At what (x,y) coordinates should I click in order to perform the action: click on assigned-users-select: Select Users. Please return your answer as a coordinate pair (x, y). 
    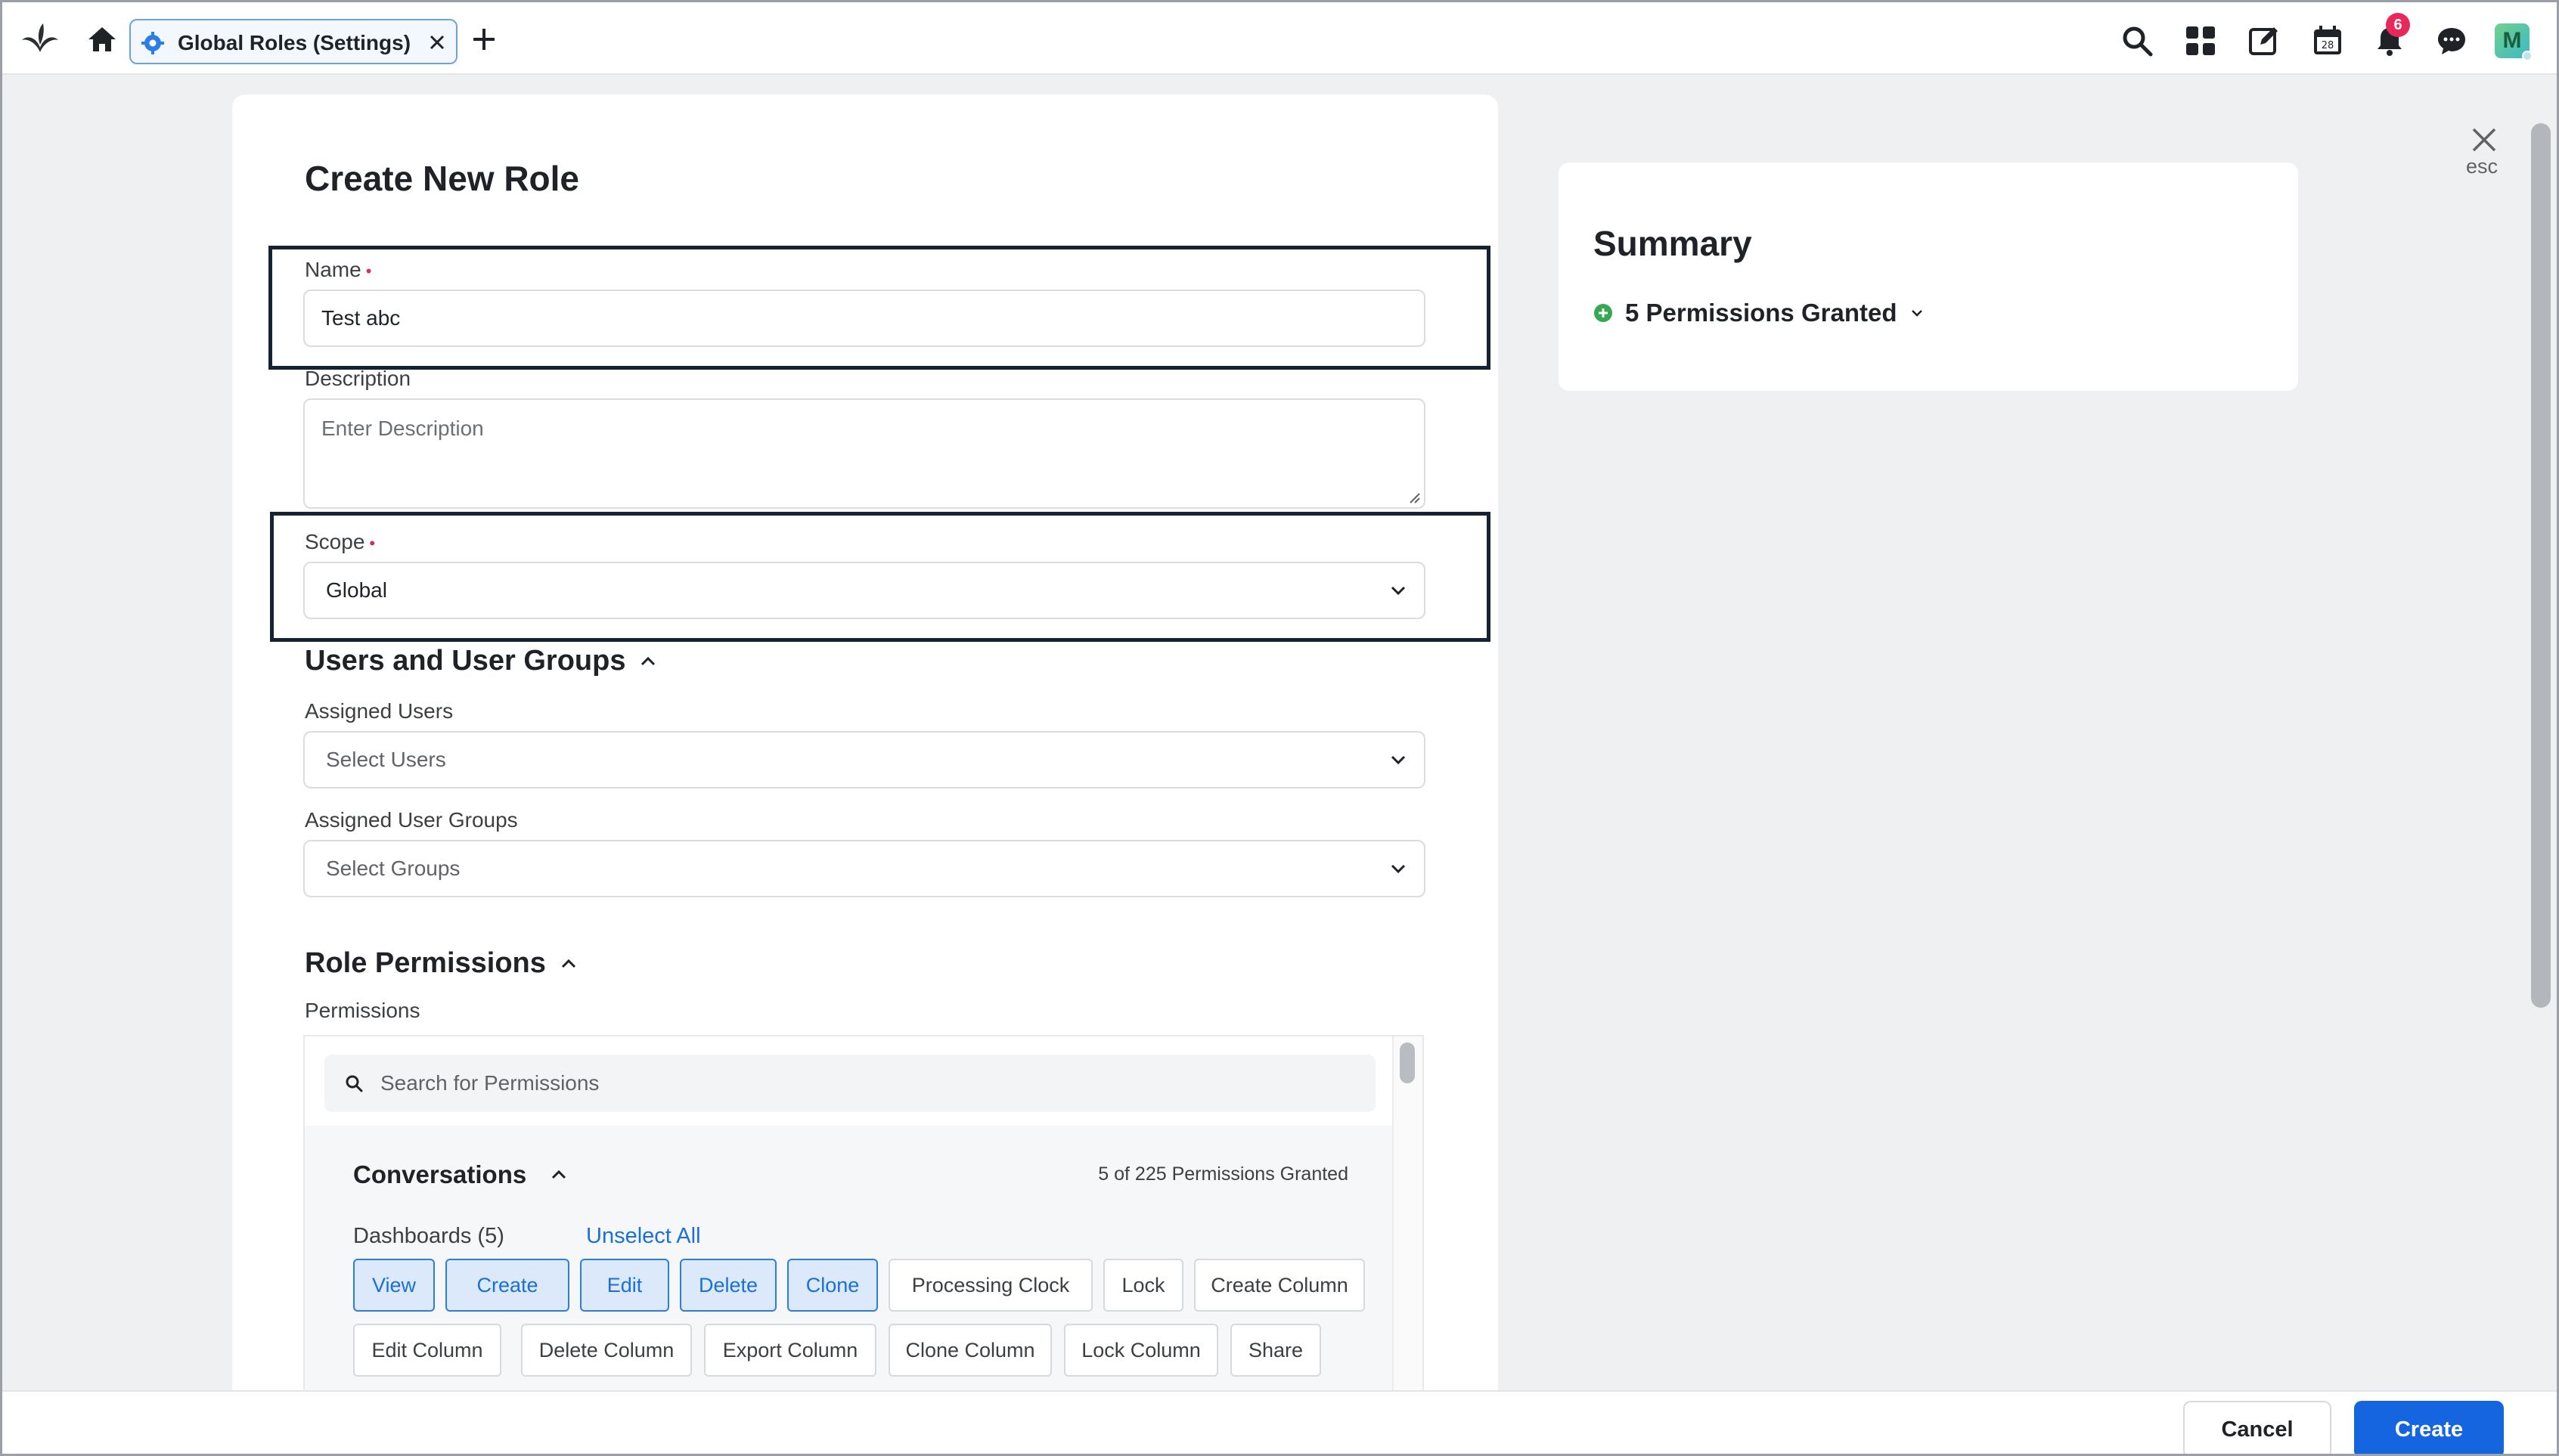
    Looking at the image, I should click on (864, 759).